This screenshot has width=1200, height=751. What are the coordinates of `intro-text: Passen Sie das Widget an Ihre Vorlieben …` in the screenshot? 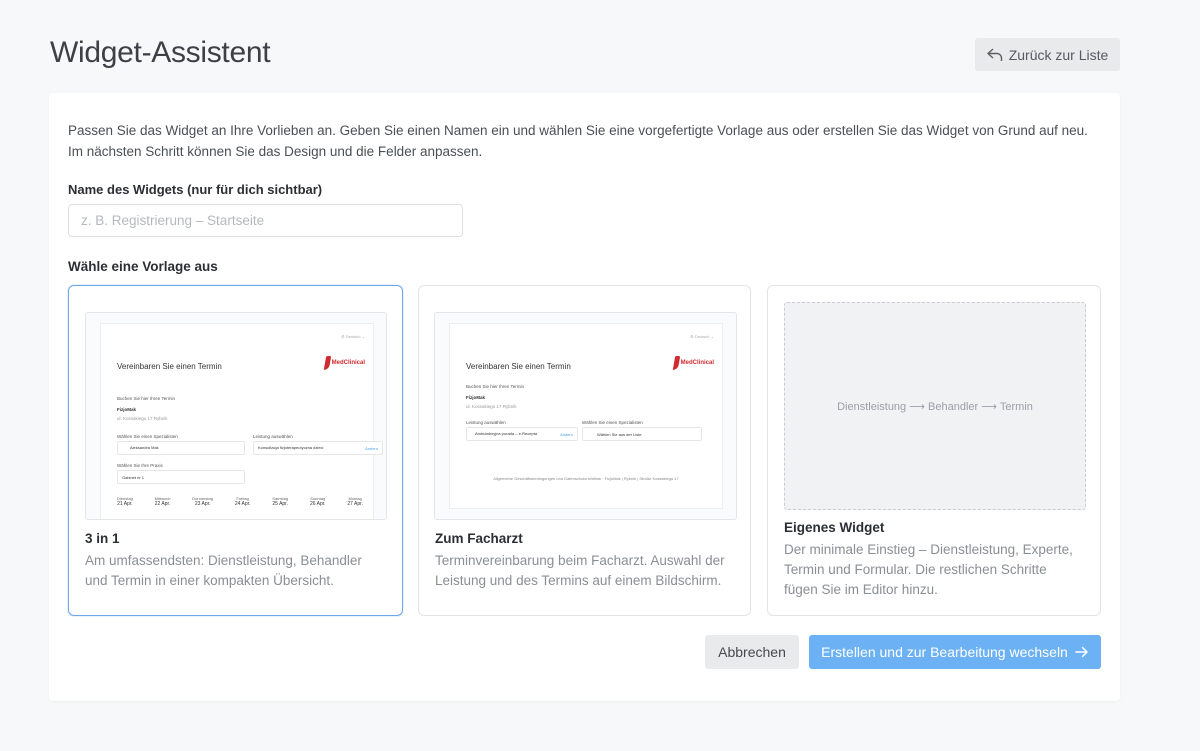 It's located at (578, 141).